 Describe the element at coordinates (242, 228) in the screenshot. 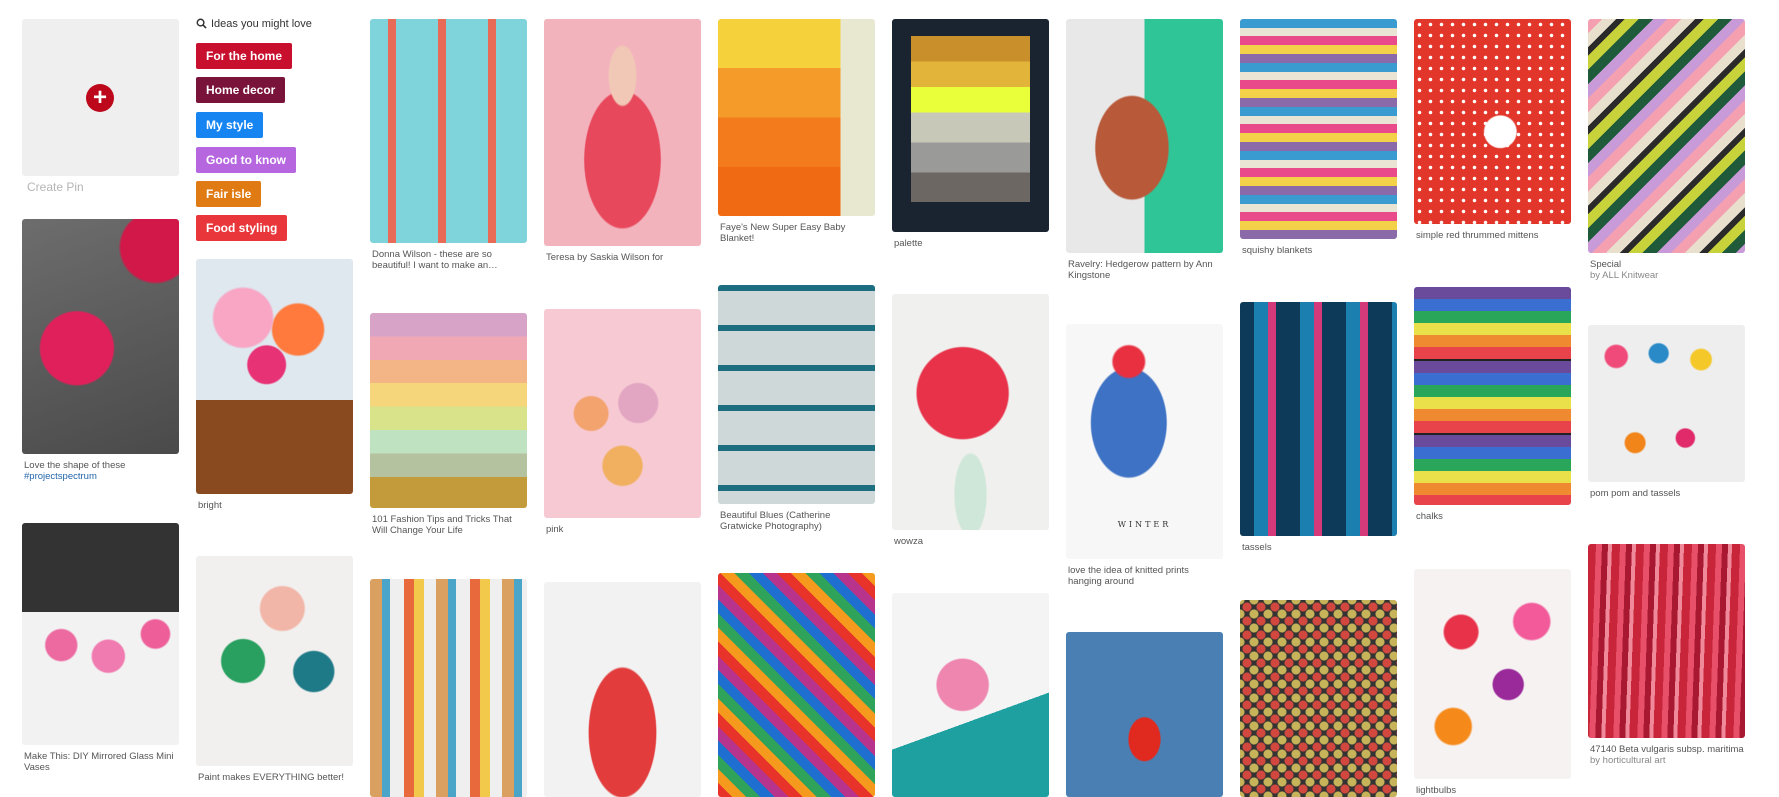

I see `idea-chip-food-styling: Food styling` at that location.